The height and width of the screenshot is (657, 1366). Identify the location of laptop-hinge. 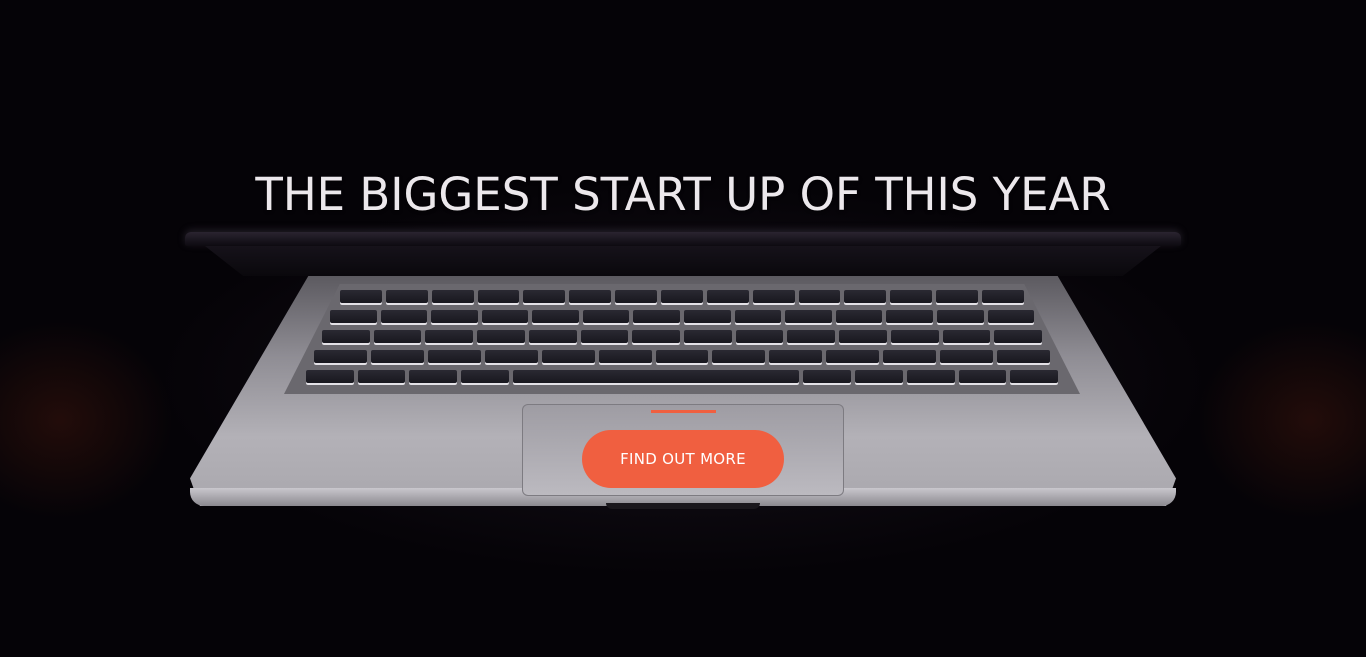
(683, 261).